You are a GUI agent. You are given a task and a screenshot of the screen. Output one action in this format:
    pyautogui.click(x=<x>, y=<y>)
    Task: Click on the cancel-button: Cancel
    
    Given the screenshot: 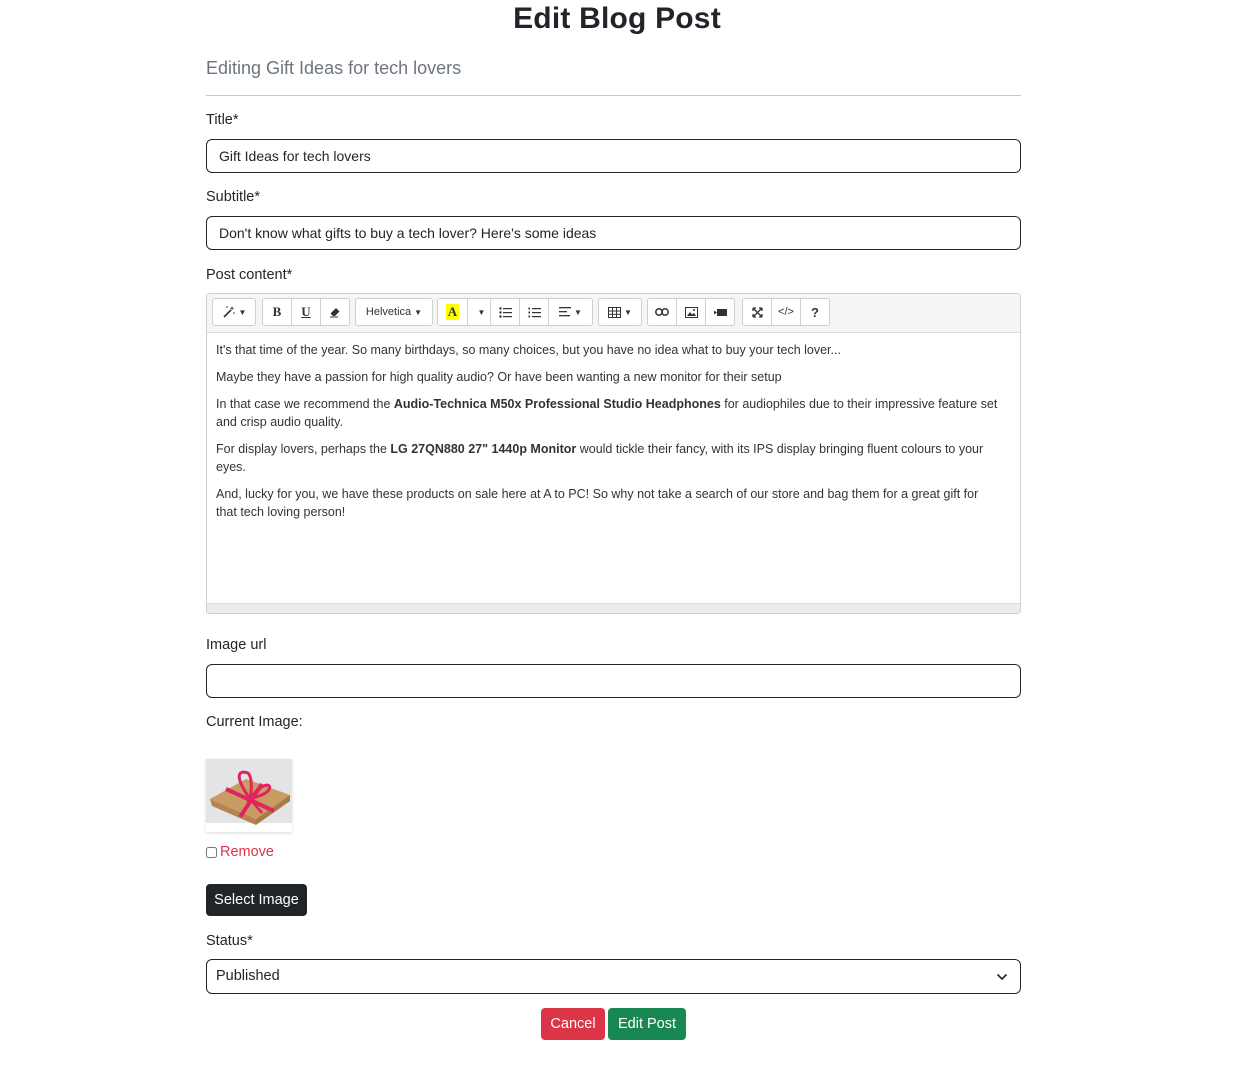 What is the action you would take?
    pyautogui.click(x=573, y=1024)
    